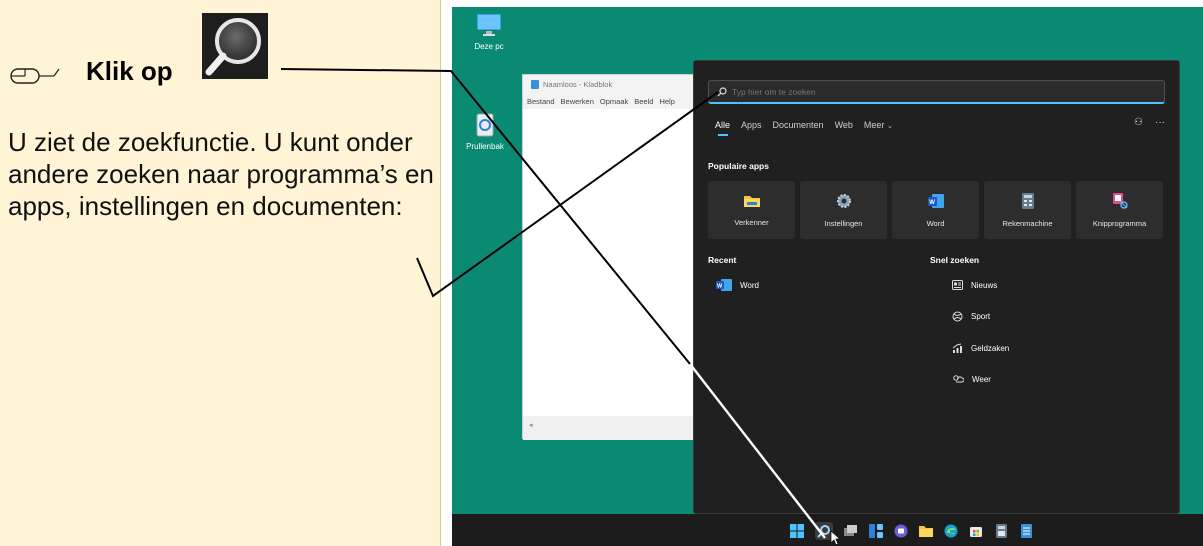 Image resolution: width=1203 pixels, height=546 pixels. What do you see at coordinates (1119, 210) in the screenshot?
I see `app-tile-knipprogramma: Knipprogramma` at bounding box center [1119, 210].